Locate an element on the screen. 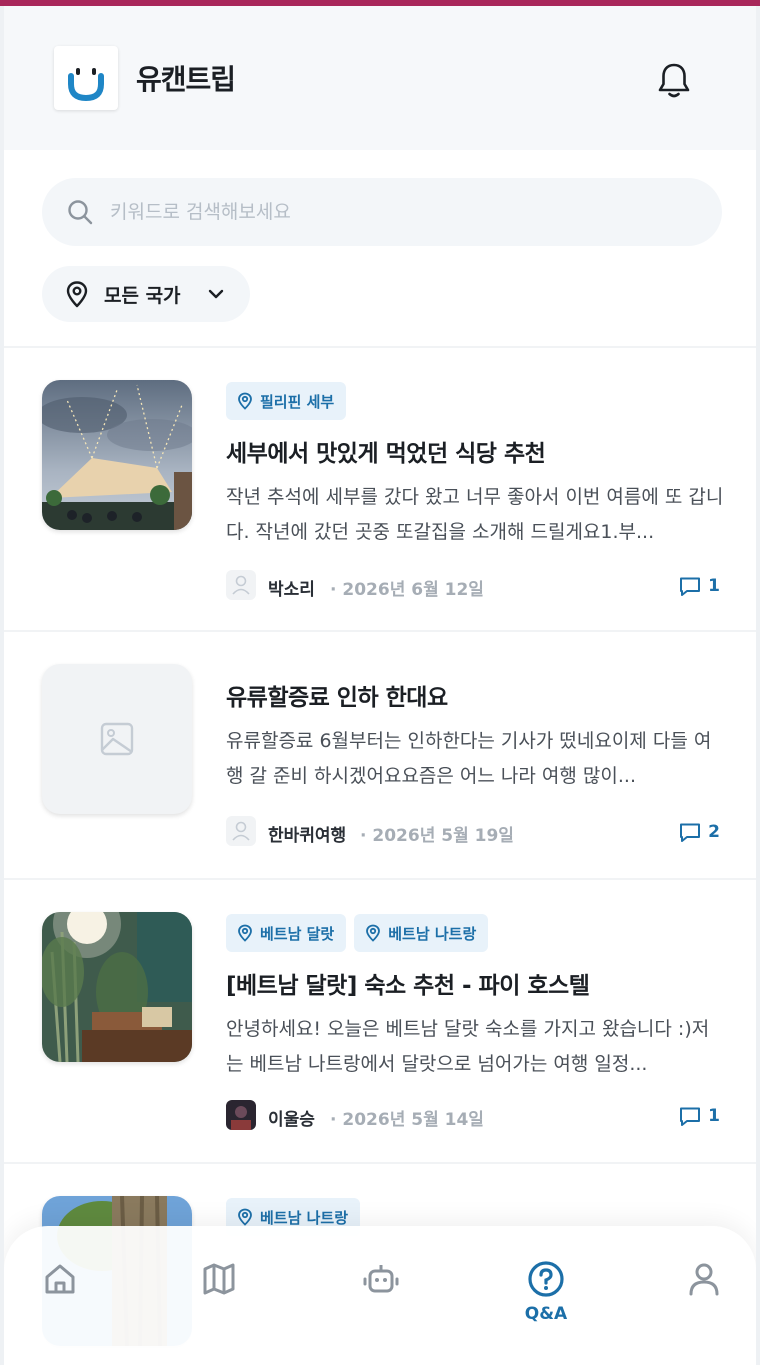  post-meta: 한바퀴여행 · 2026년 5월 19일 2 is located at coordinates (473, 832).